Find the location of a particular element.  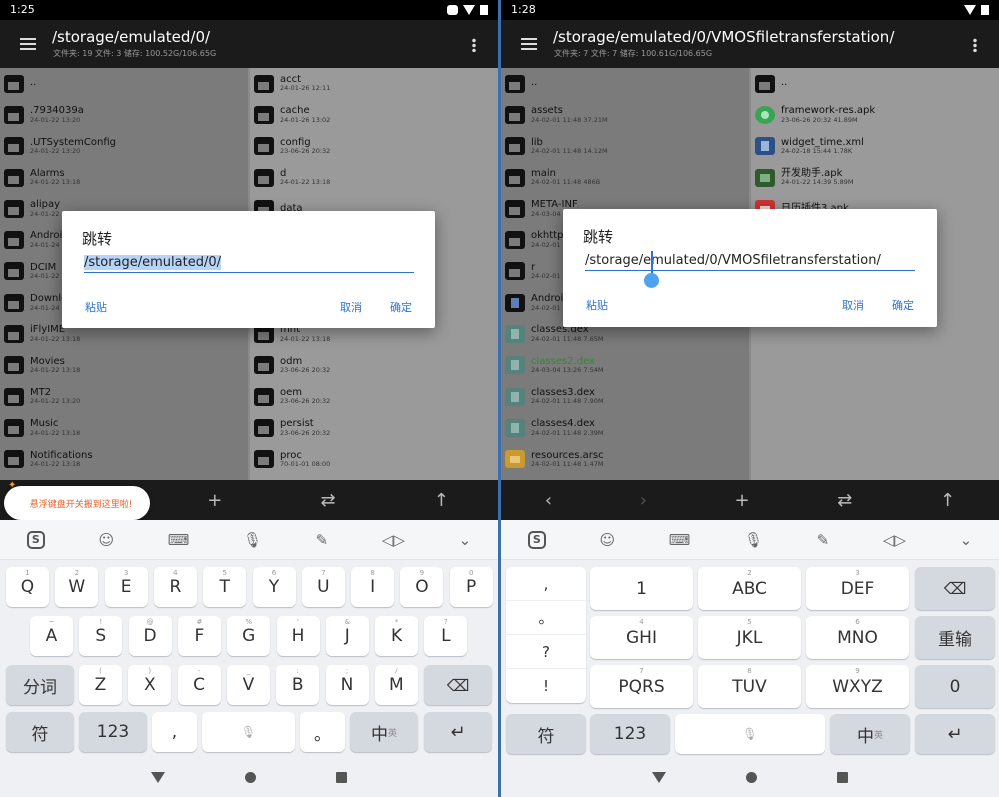

comma-key: , is located at coordinates (174, 732).